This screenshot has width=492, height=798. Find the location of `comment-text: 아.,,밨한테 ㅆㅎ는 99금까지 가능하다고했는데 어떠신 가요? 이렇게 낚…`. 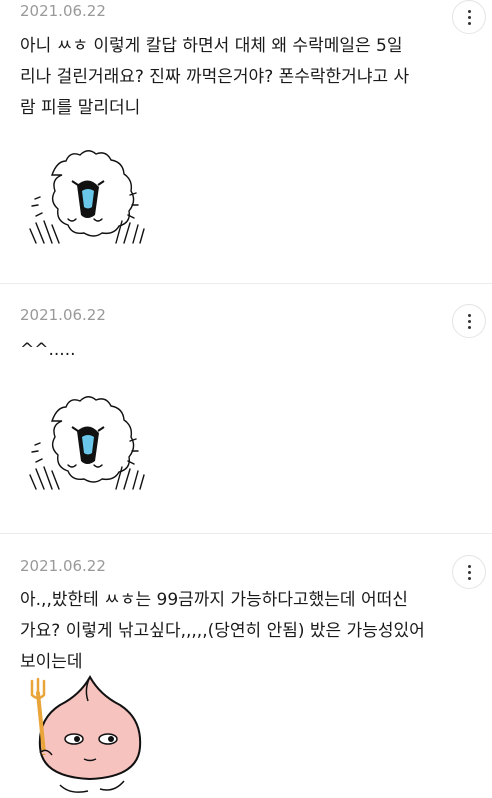

comment-text: 아.,,밨한테 ㅆㅎ는 99금까지 가능하다고했는데 어떠신 가요? 이렇게 낚… is located at coordinates (222, 631).